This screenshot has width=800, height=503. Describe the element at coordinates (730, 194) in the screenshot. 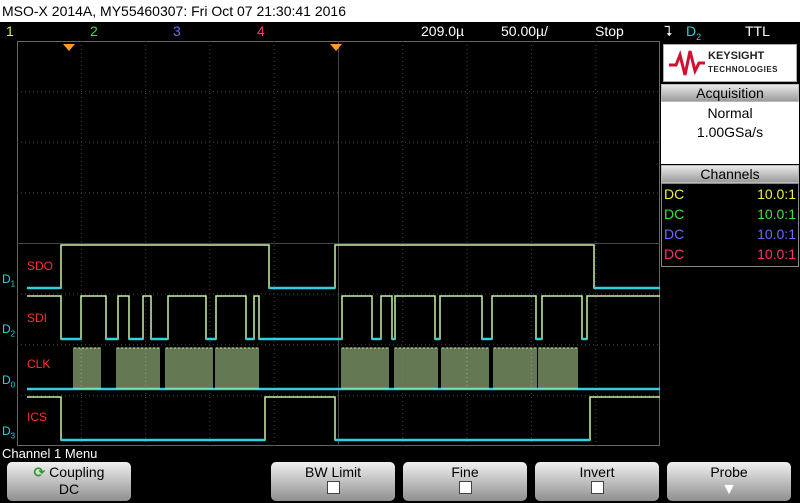

I see `channel-1-row: DC 10.0:1` at that location.